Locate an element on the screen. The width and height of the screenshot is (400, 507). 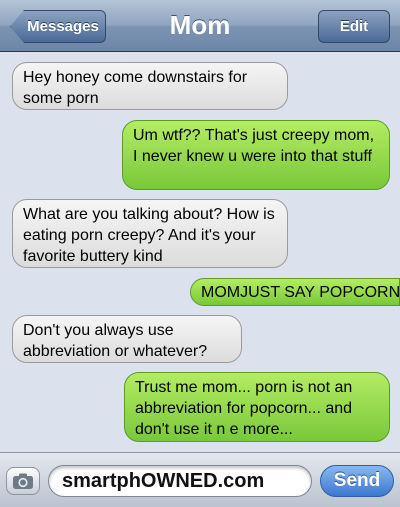
message-input: smartphOWNED.com is located at coordinates (180, 481).